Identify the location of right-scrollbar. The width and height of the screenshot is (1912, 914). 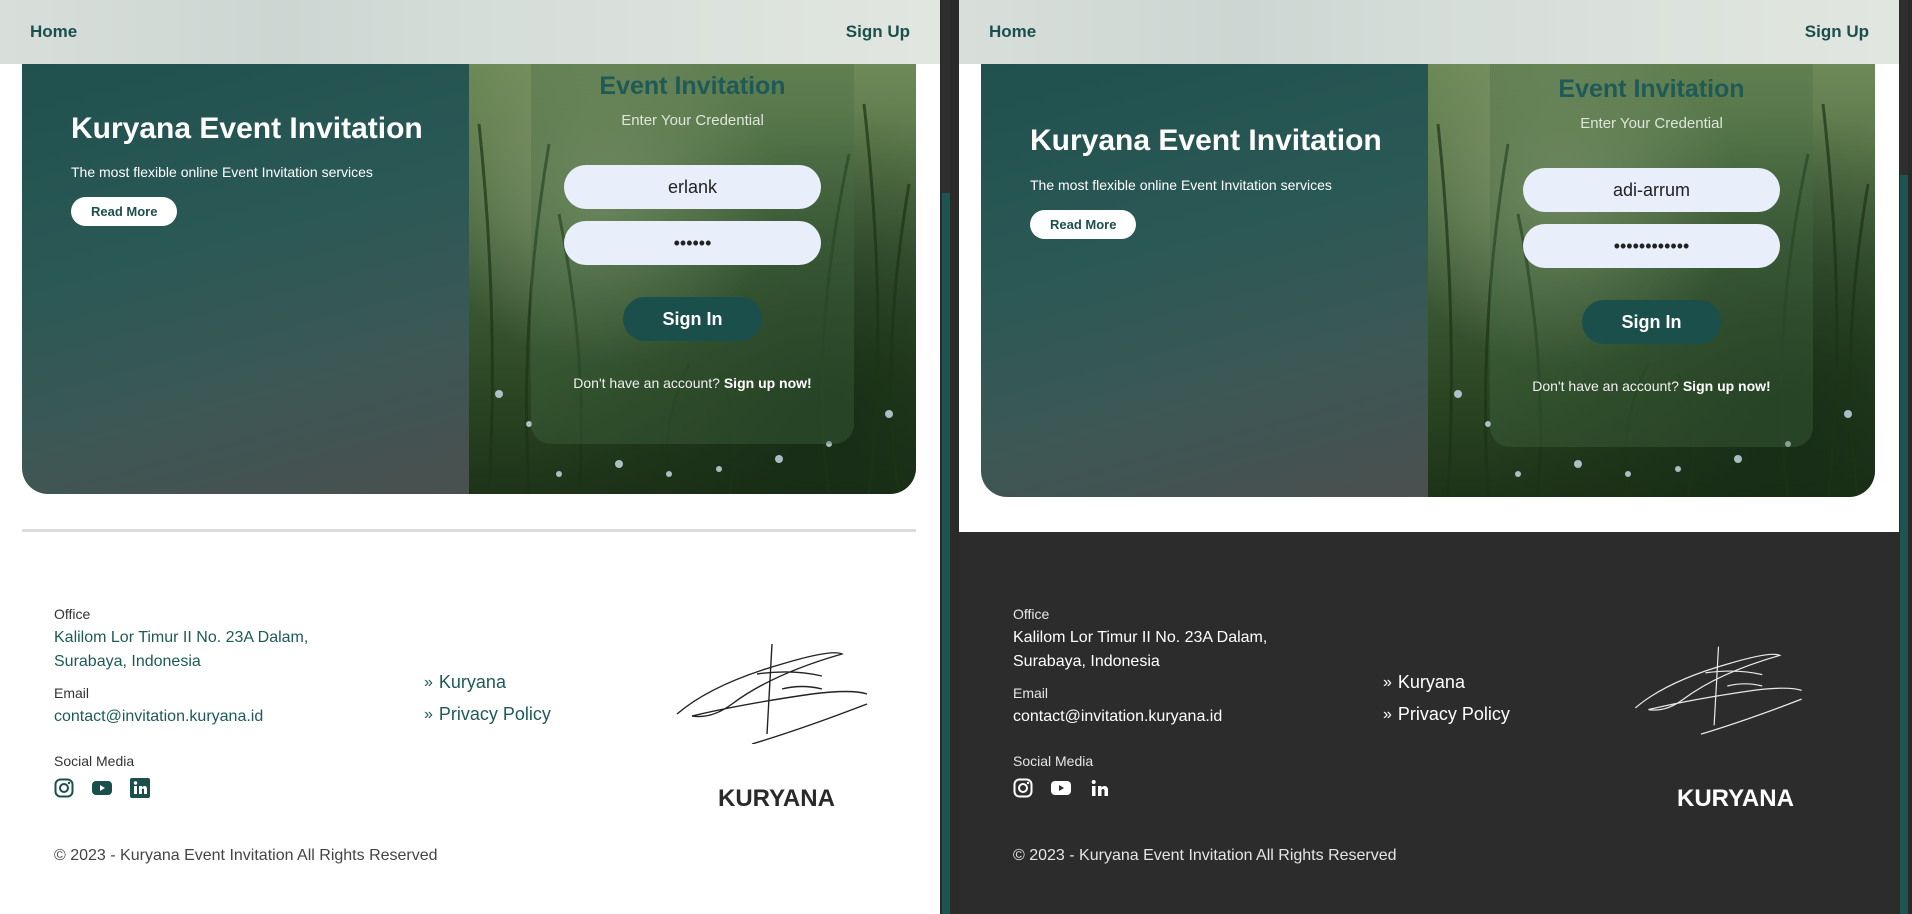
(1904, 457).